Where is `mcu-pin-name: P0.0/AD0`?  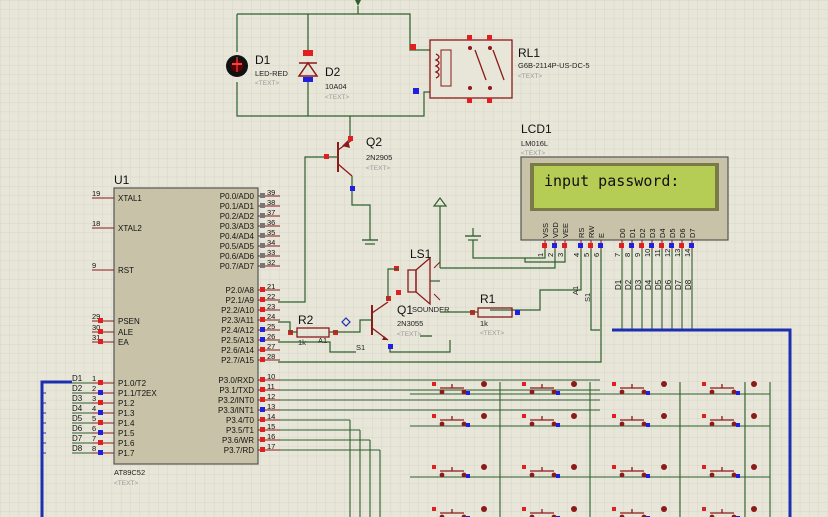
mcu-pin-name: P0.0/AD0 is located at coordinates (237, 196).